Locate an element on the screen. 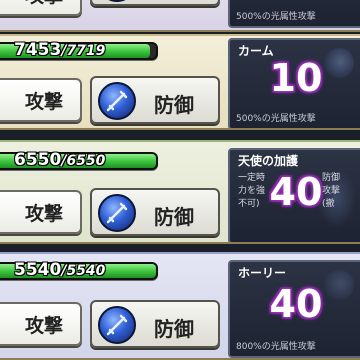 This screenshot has height=360, width=360. skill-panel: ホーリー 40 800%の光属性攻撃 is located at coordinates (294, 309).